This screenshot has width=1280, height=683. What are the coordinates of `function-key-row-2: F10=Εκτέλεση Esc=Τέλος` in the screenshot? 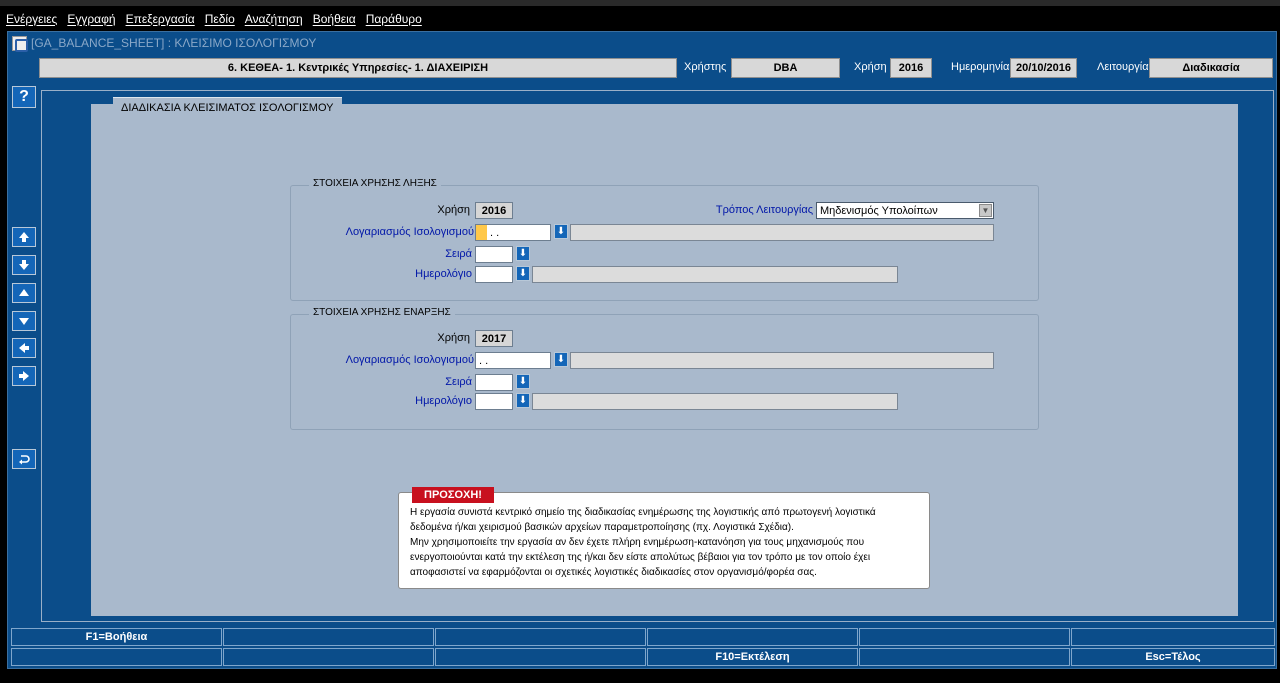 It's located at (644, 657).